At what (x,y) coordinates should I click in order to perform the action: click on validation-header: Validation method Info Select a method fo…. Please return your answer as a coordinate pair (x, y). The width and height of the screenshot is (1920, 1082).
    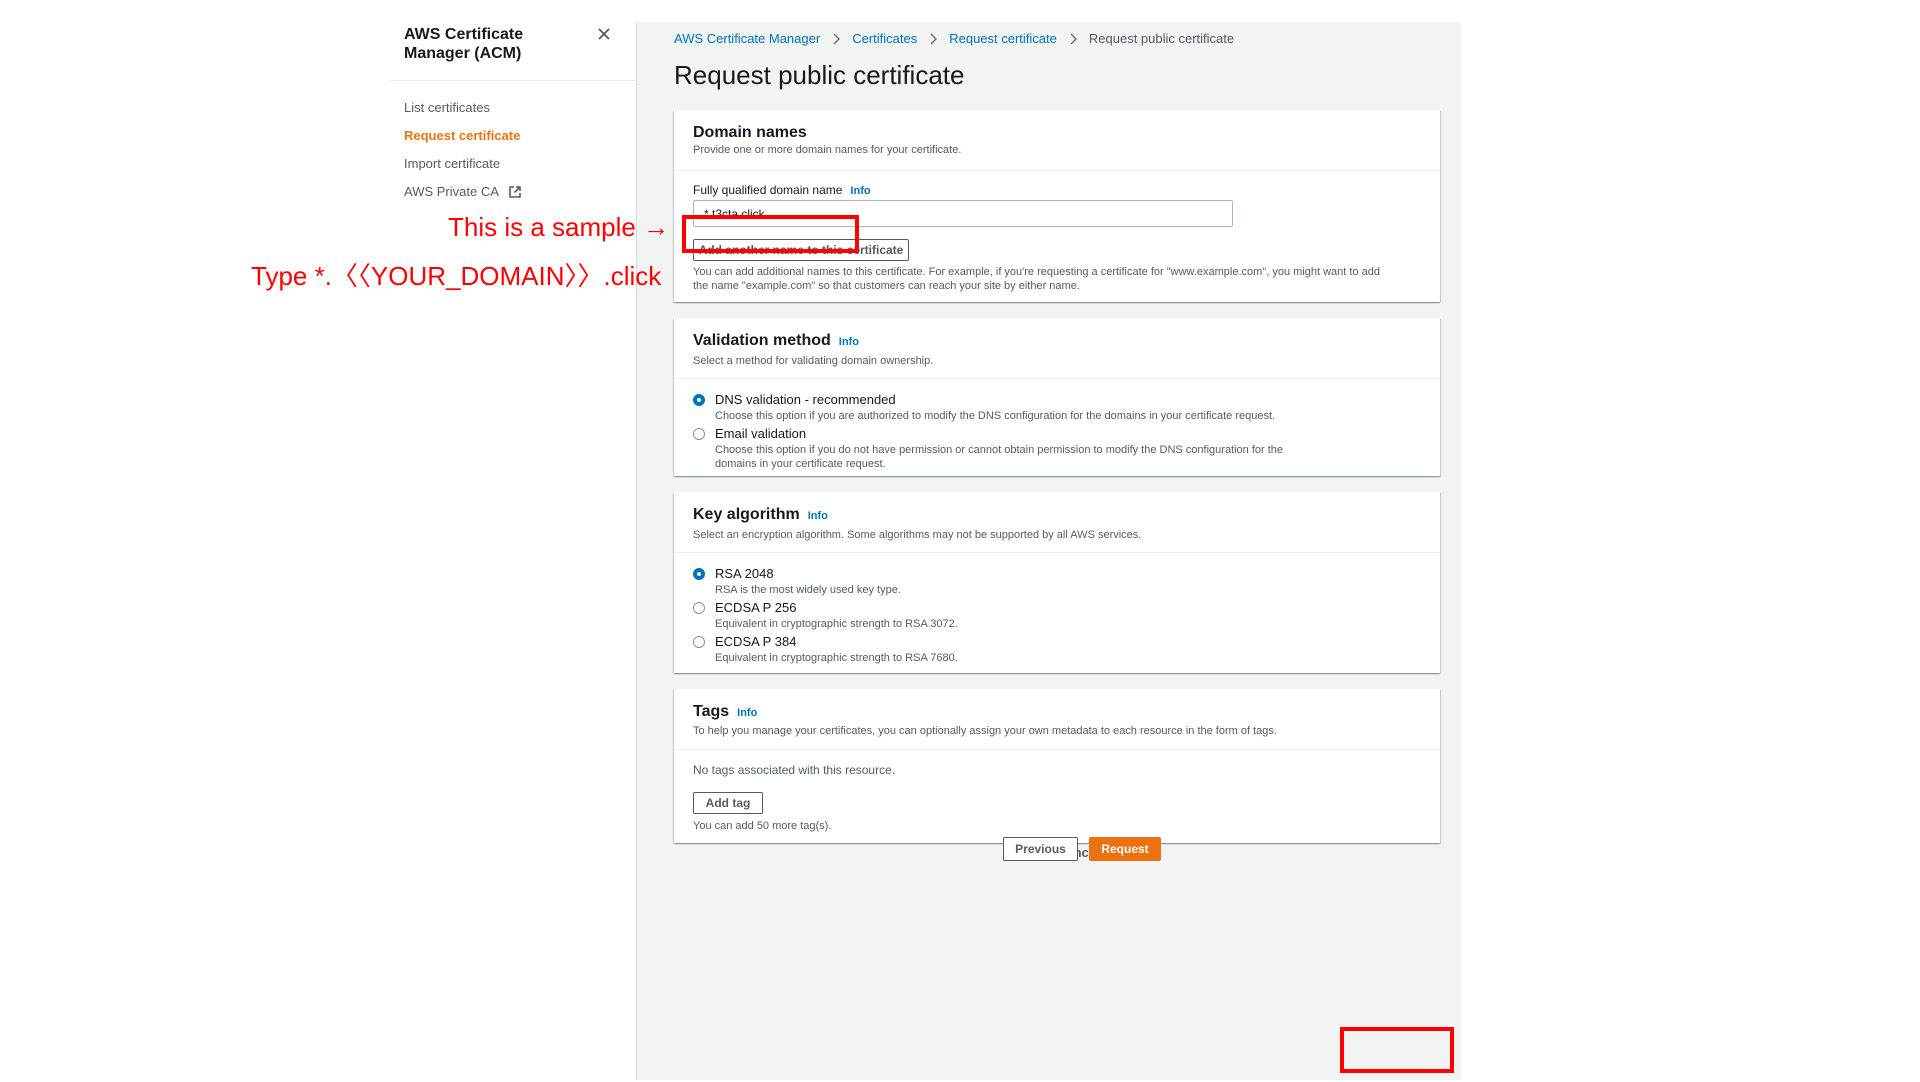
    Looking at the image, I should click on (1057, 348).